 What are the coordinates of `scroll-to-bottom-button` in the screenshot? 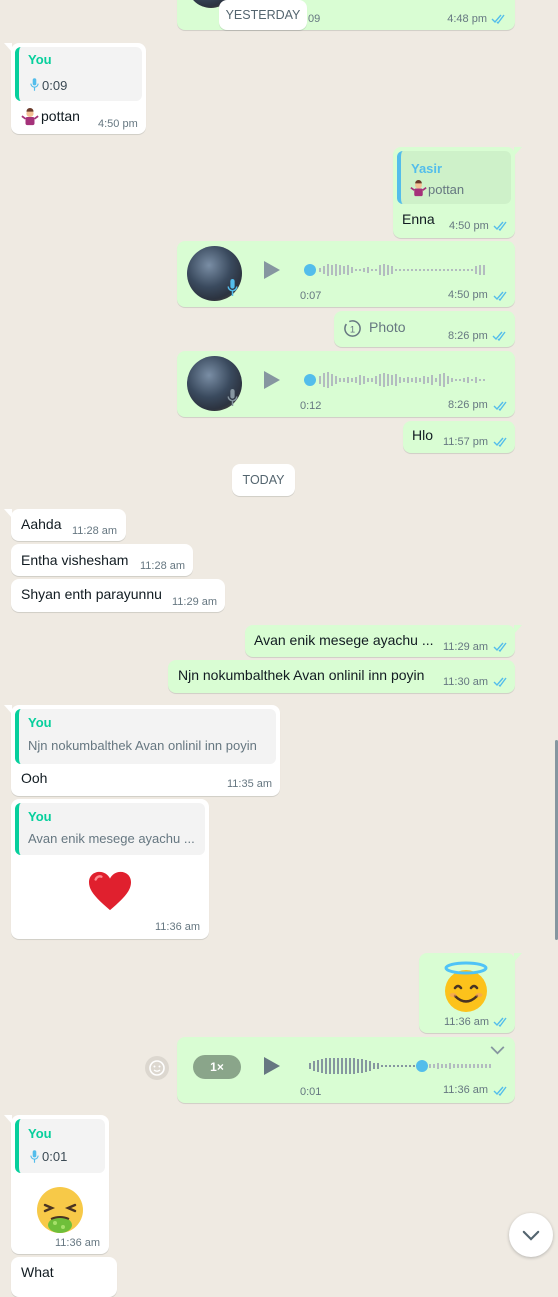 It's located at (531, 1235).